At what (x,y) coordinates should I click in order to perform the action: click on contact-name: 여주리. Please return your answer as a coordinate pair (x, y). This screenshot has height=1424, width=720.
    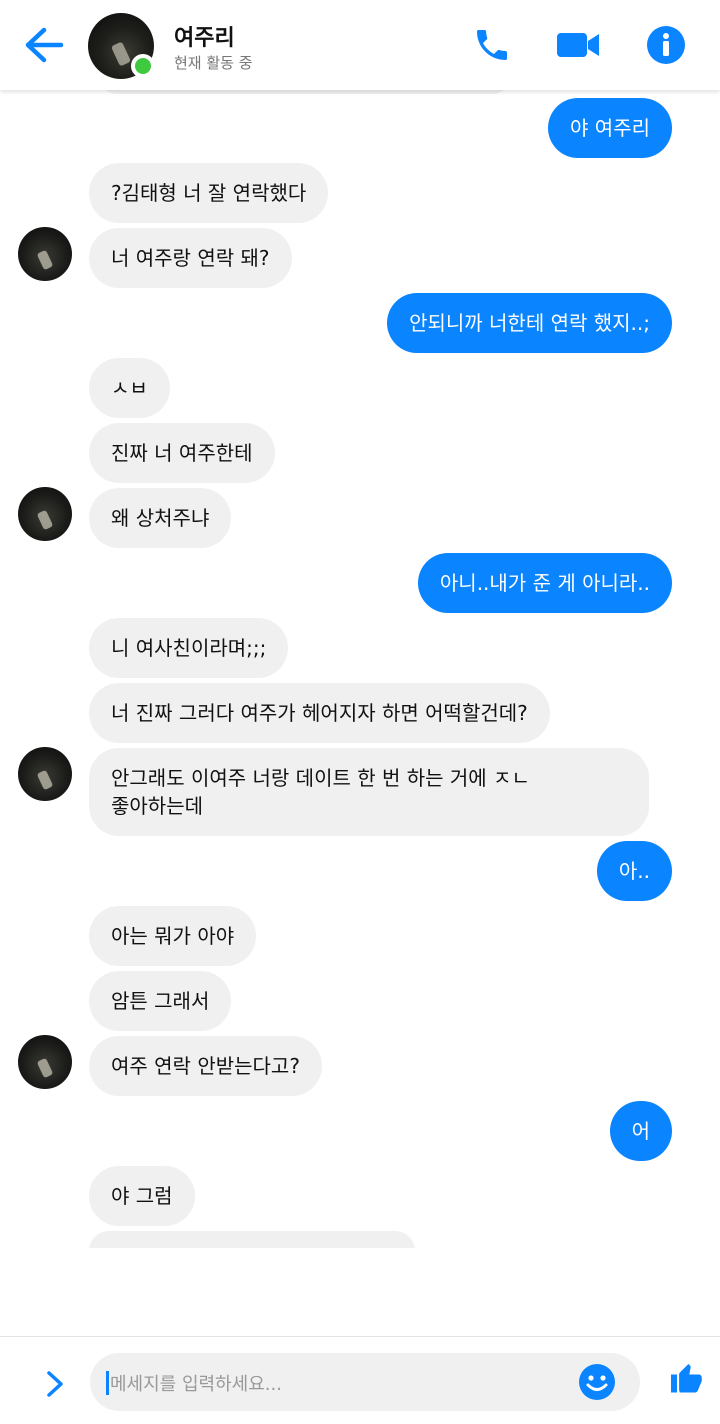
    Looking at the image, I should click on (204, 36).